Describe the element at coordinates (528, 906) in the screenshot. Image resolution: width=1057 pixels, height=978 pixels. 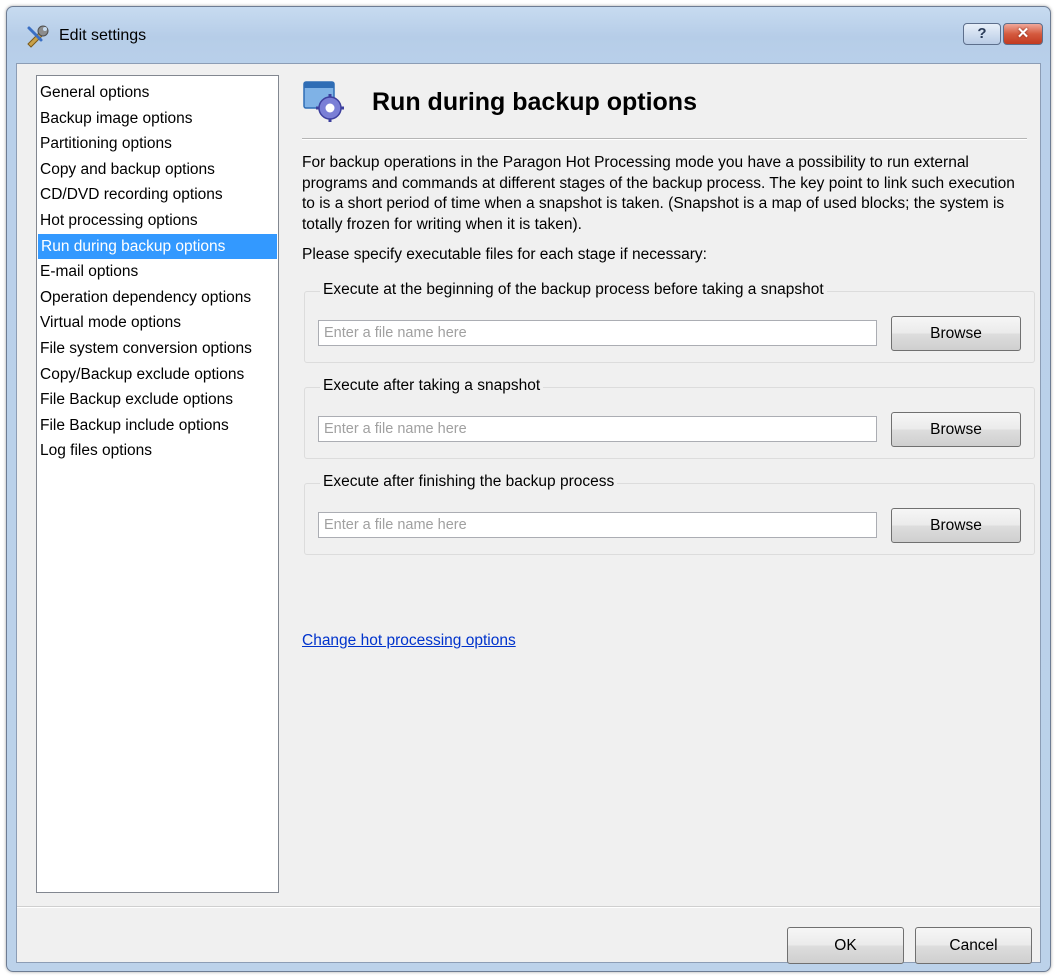
I see `footer-divider` at that location.